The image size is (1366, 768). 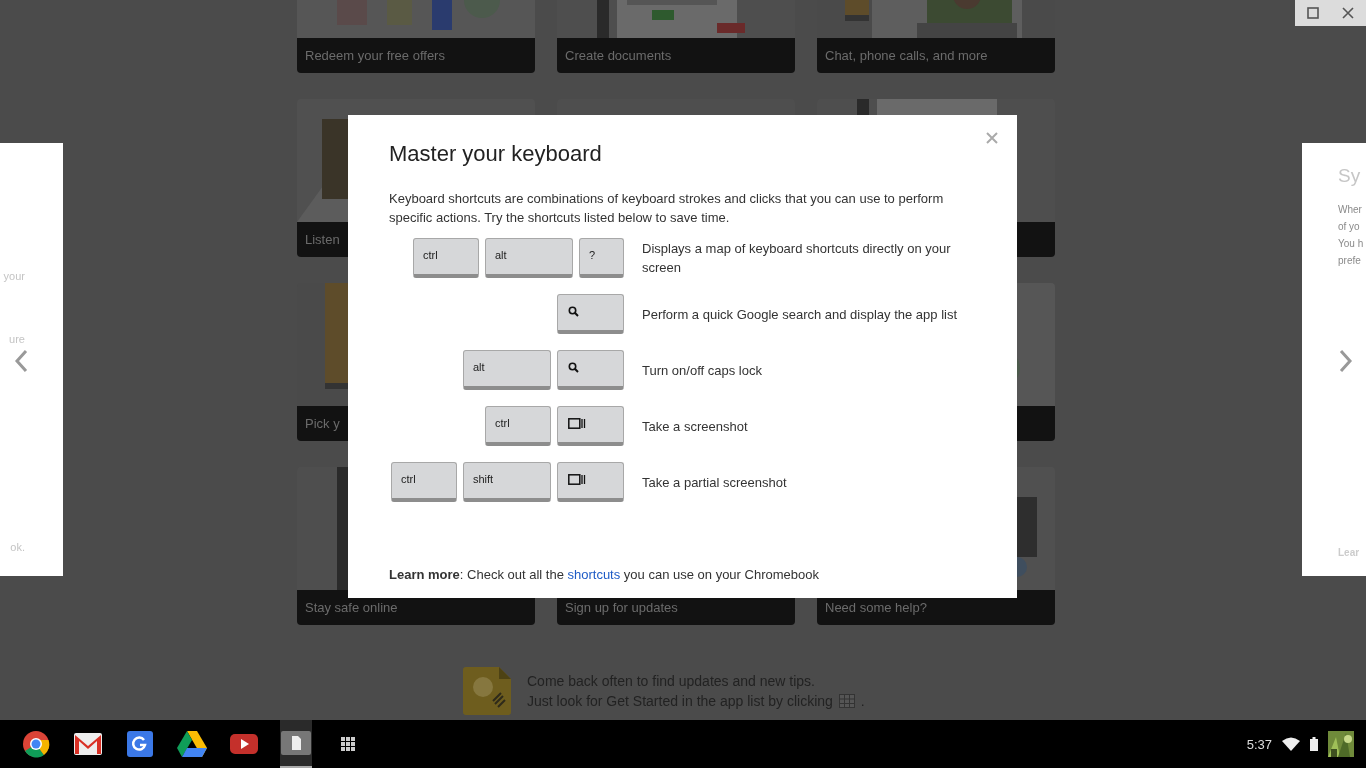 I want to click on tile-card: Redeem your free offers, so click(x=416, y=36).